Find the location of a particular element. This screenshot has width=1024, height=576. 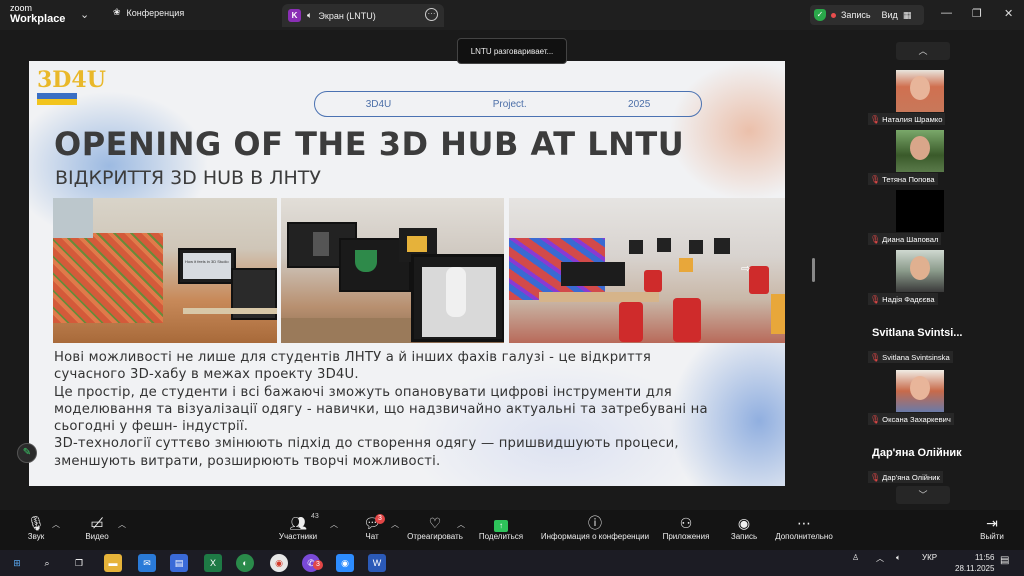

logo-flag-icon is located at coordinates (67, 99).